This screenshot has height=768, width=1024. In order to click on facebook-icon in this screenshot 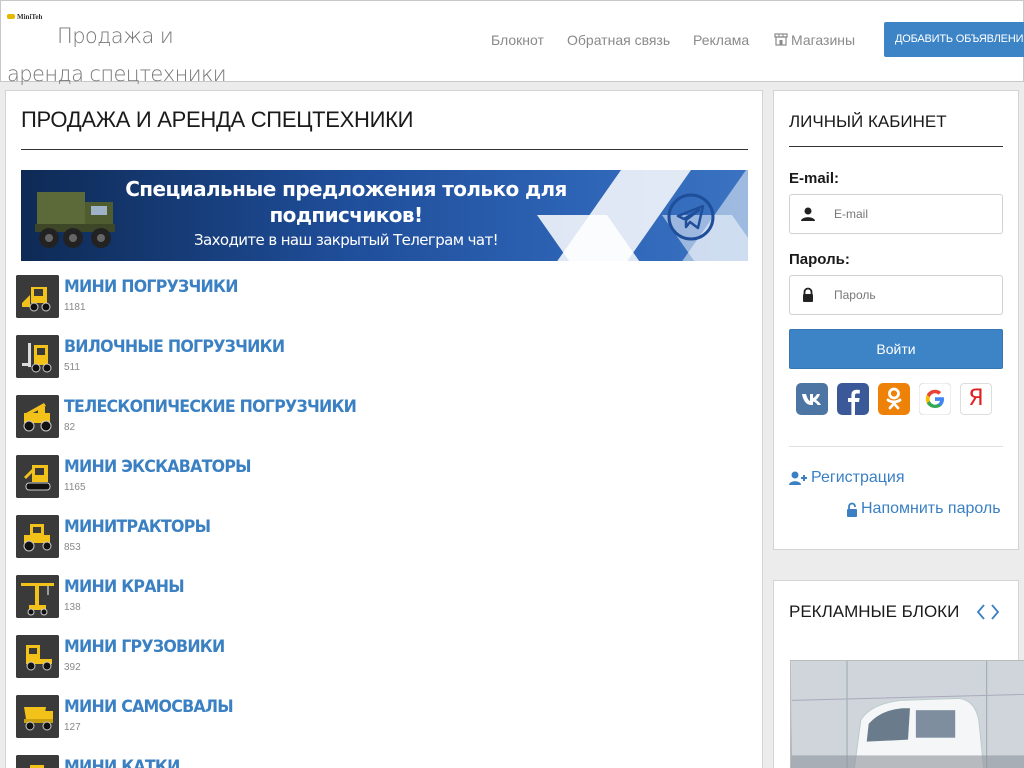, I will do `click(853, 399)`.